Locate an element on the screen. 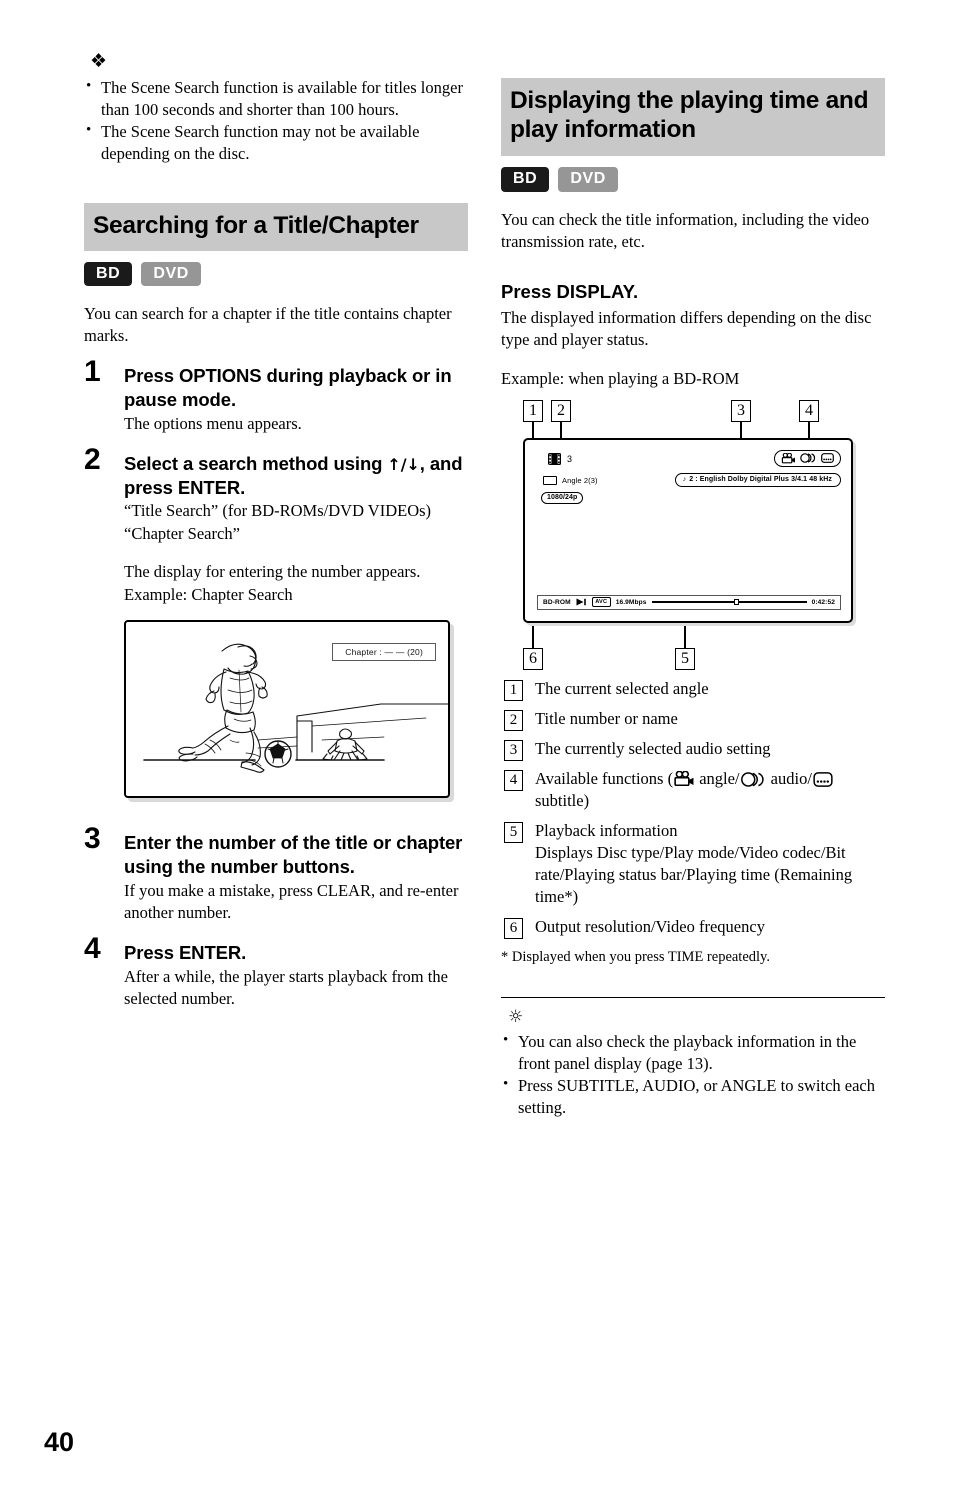 This screenshot has width=954, height=1486. osd-disc-type: BD-ROM is located at coordinates (557, 602).